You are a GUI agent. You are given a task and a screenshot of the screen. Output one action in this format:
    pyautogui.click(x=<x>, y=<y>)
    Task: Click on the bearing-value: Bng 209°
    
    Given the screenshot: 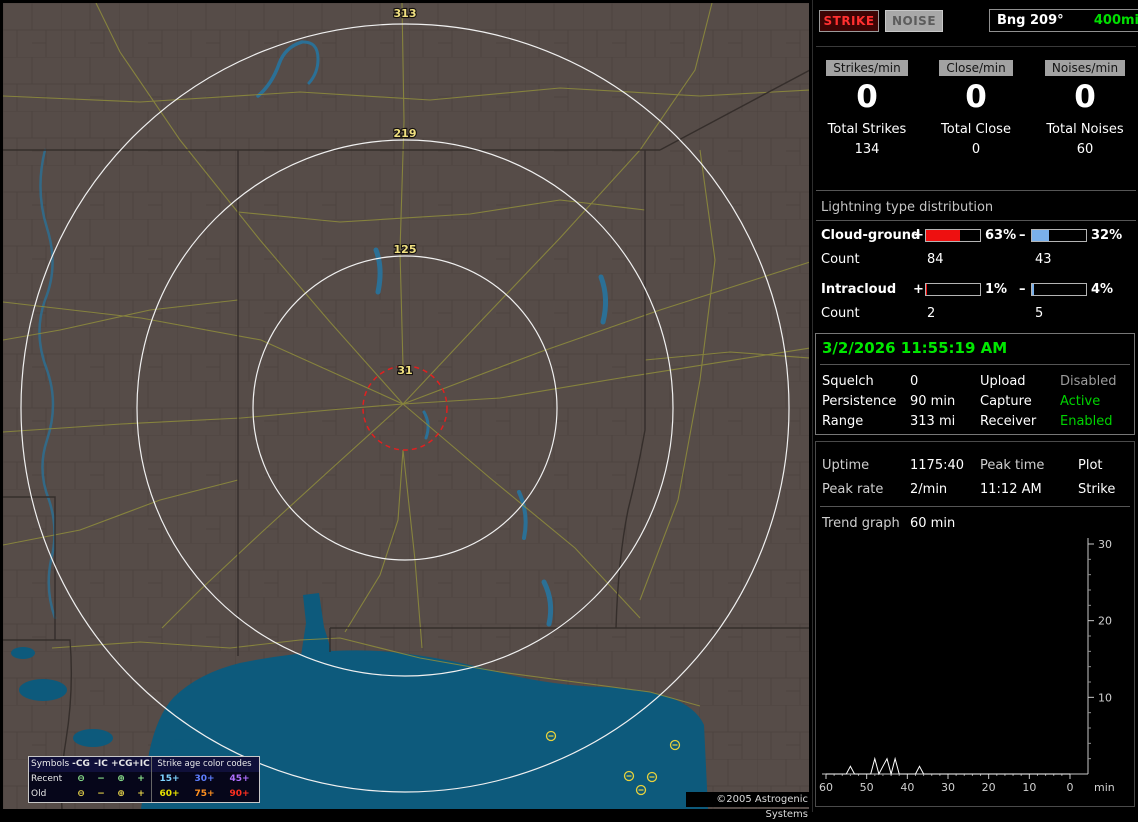 What is the action you would take?
    pyautogui.click(x=1030, y=20)
    